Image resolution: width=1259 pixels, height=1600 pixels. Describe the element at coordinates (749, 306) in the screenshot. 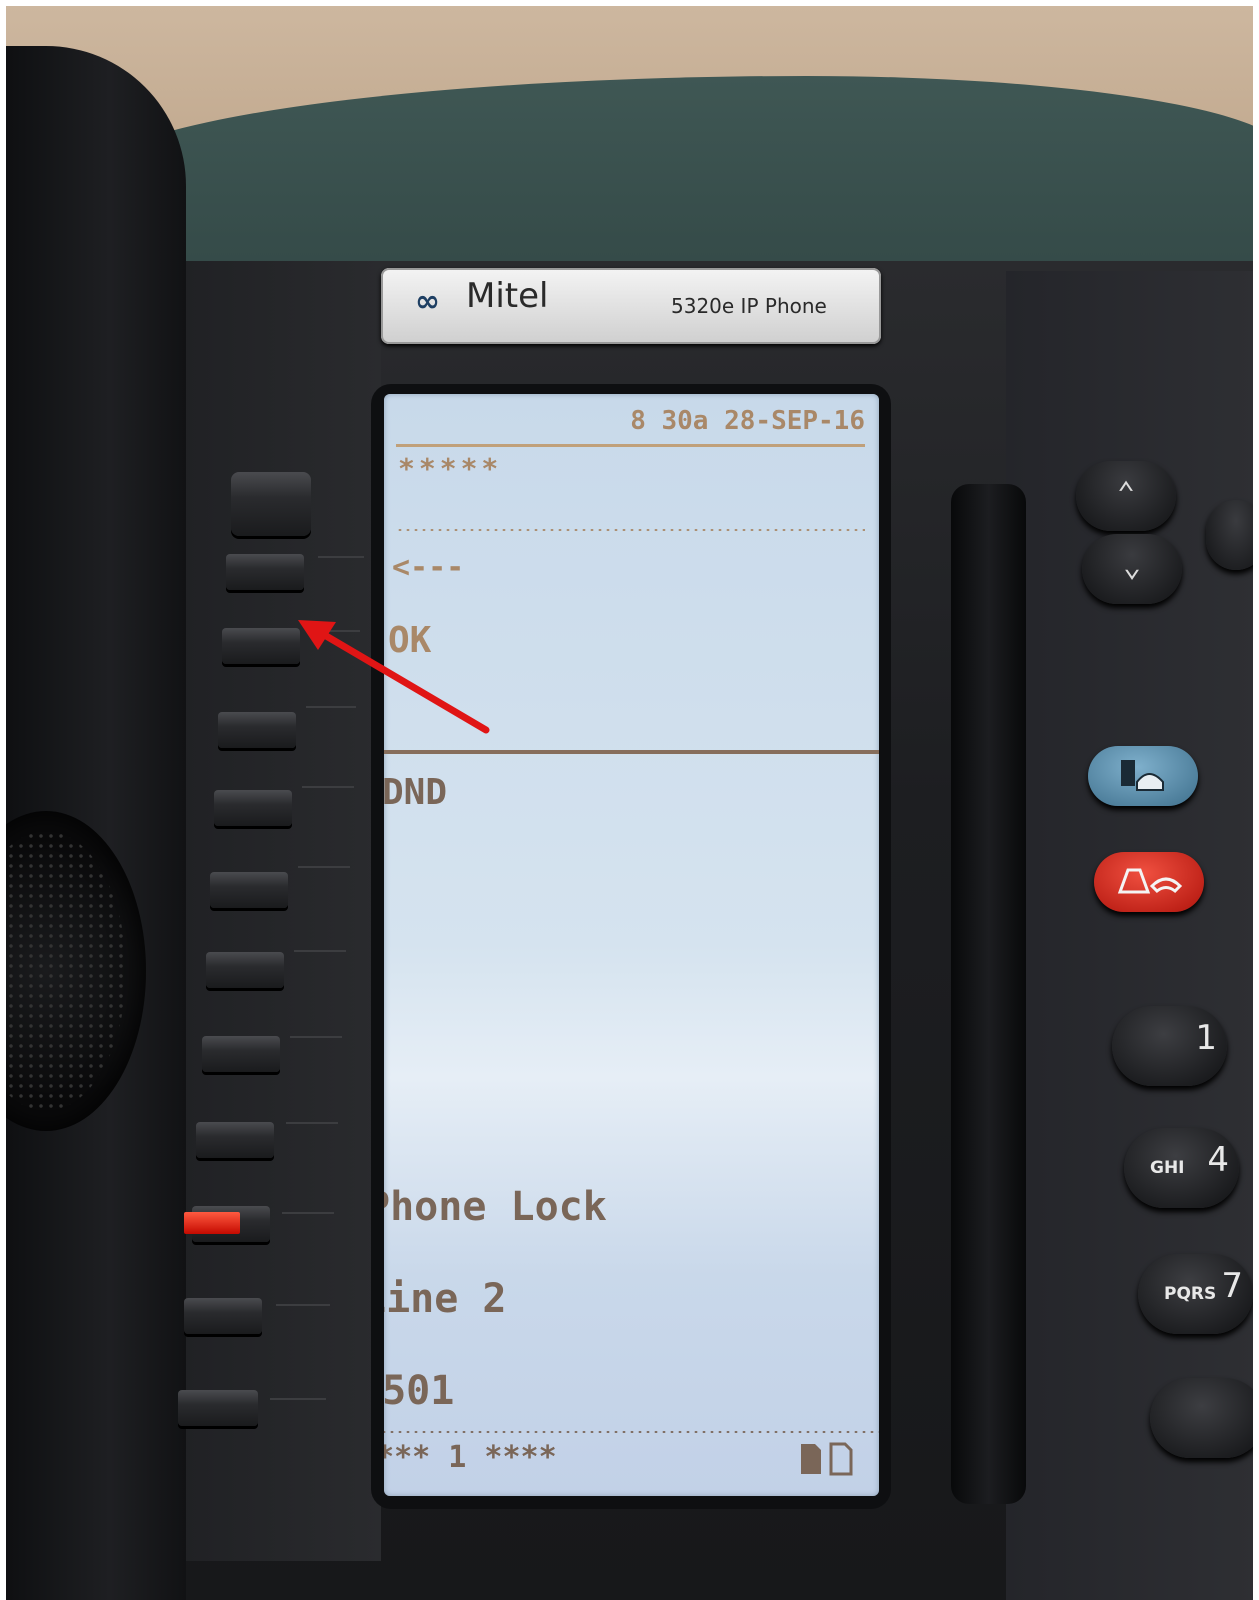

I see `model-name: 5320e IP Phone` at that location.